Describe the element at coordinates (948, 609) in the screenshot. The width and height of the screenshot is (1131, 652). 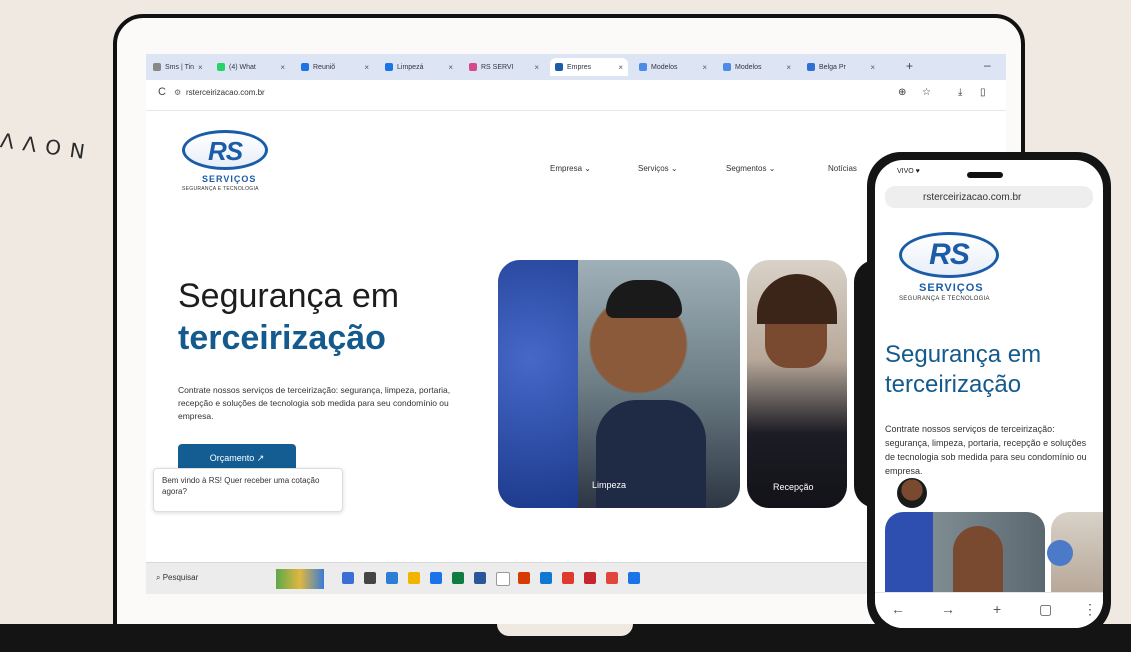
I see `forward-icon: →` at that location.